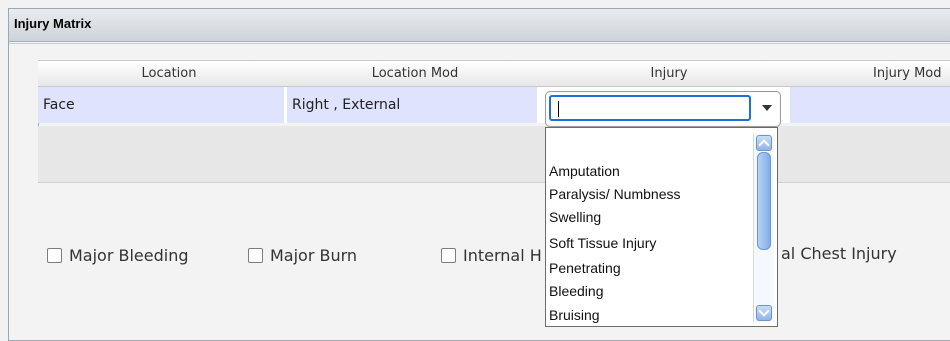  What do you see at coordinates (650, 108) in the screenshot?
I see `injury-input` at bounding box center [650, 108].